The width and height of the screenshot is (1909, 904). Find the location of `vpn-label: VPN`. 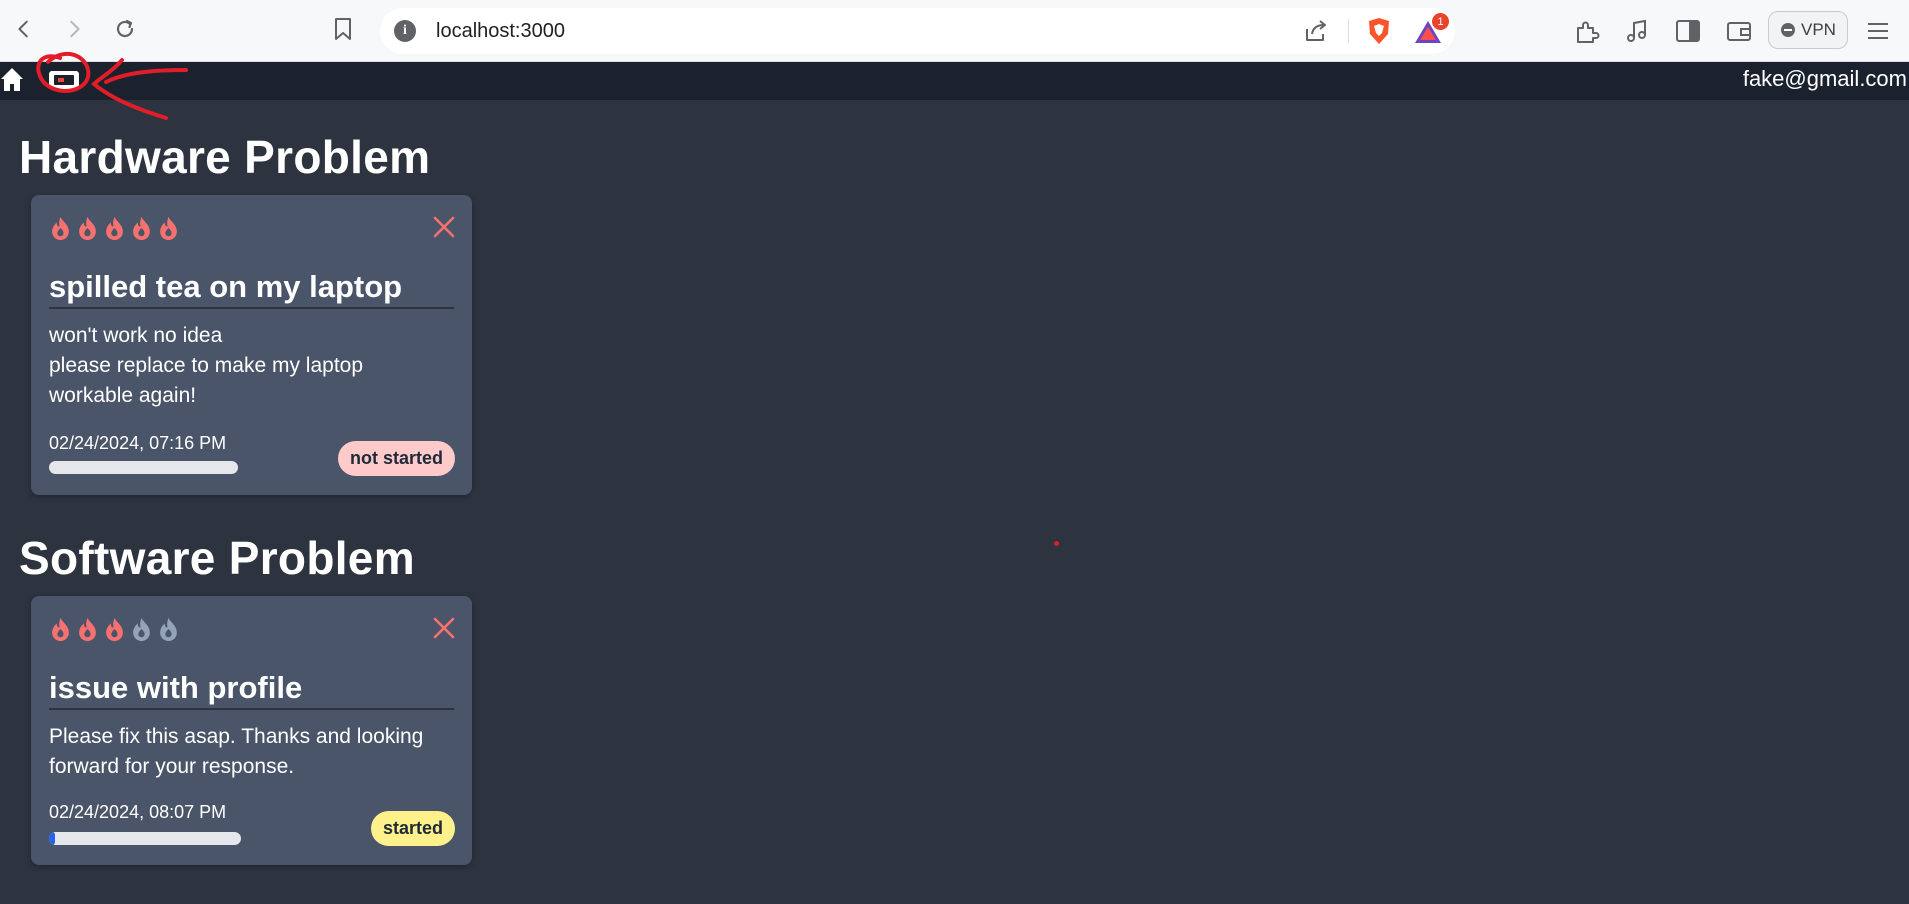

vpn-label: VPN is located at coordinates (1818, 29).